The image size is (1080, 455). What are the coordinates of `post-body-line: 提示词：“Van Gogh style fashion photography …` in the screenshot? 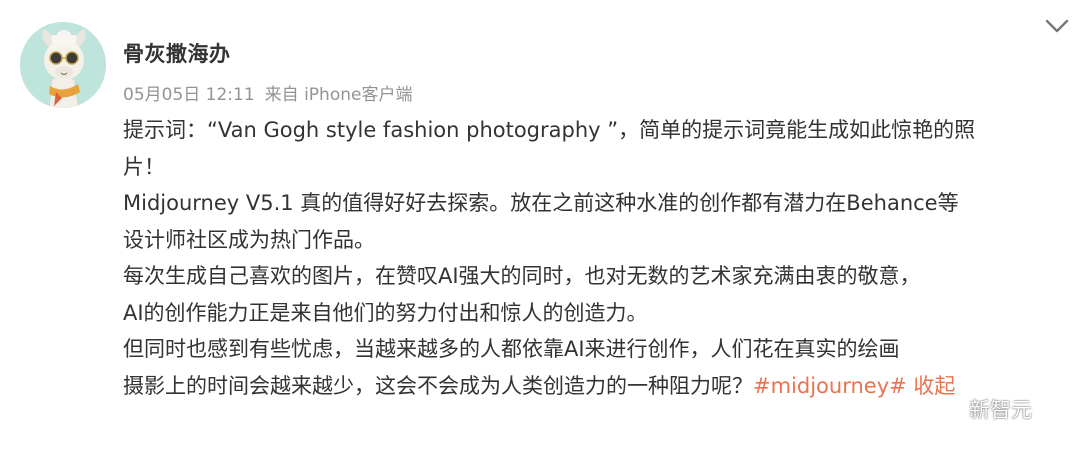 It's located at (549, 130).